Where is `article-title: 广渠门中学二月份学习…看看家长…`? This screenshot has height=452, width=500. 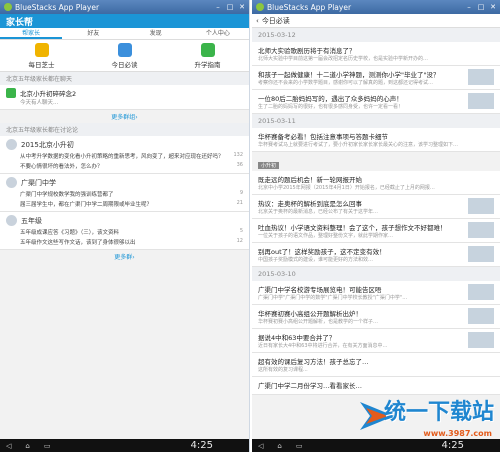
article-title: 广渠门中学二月份学习…看看家长… is located at coordinates (310, 386).